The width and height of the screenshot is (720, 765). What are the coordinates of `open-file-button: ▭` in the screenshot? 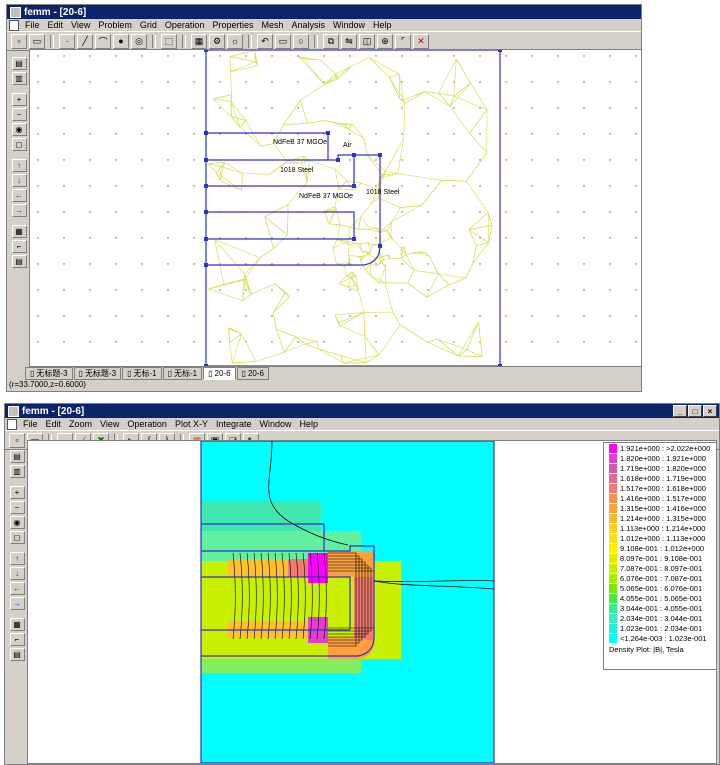 It's located at (37, 41).